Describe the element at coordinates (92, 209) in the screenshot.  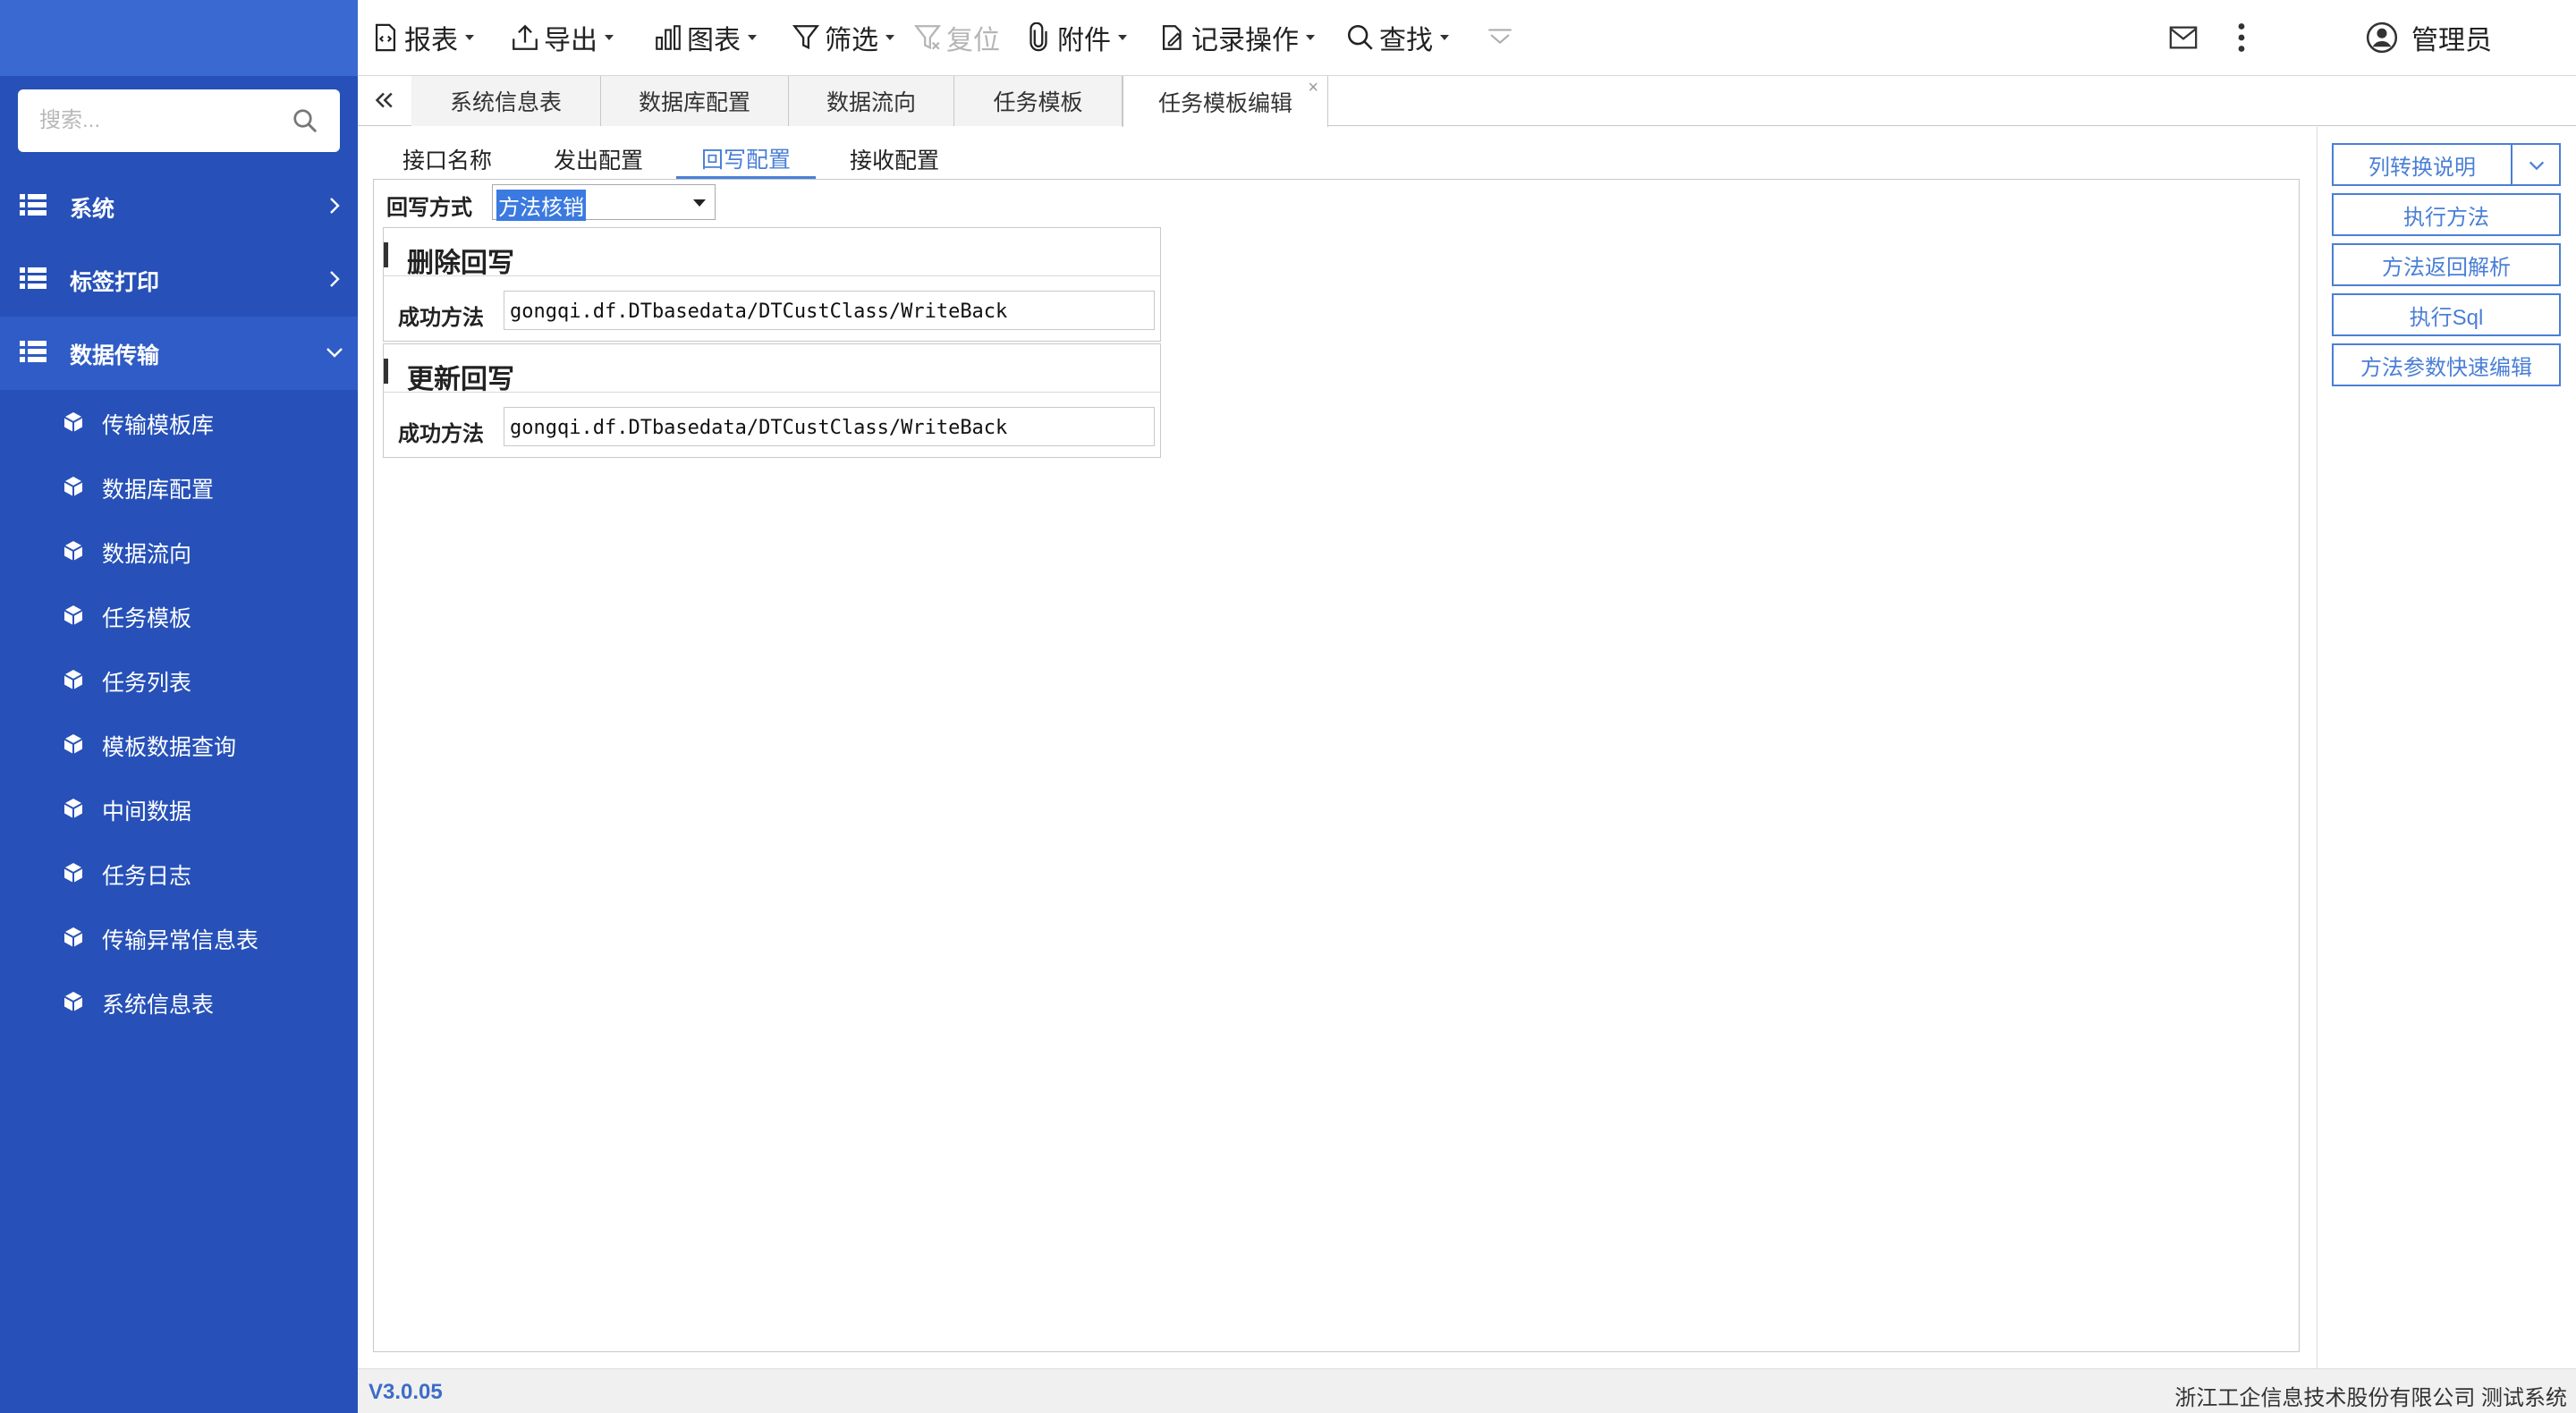
I see `sidebar-group-label: 系统` at that location.